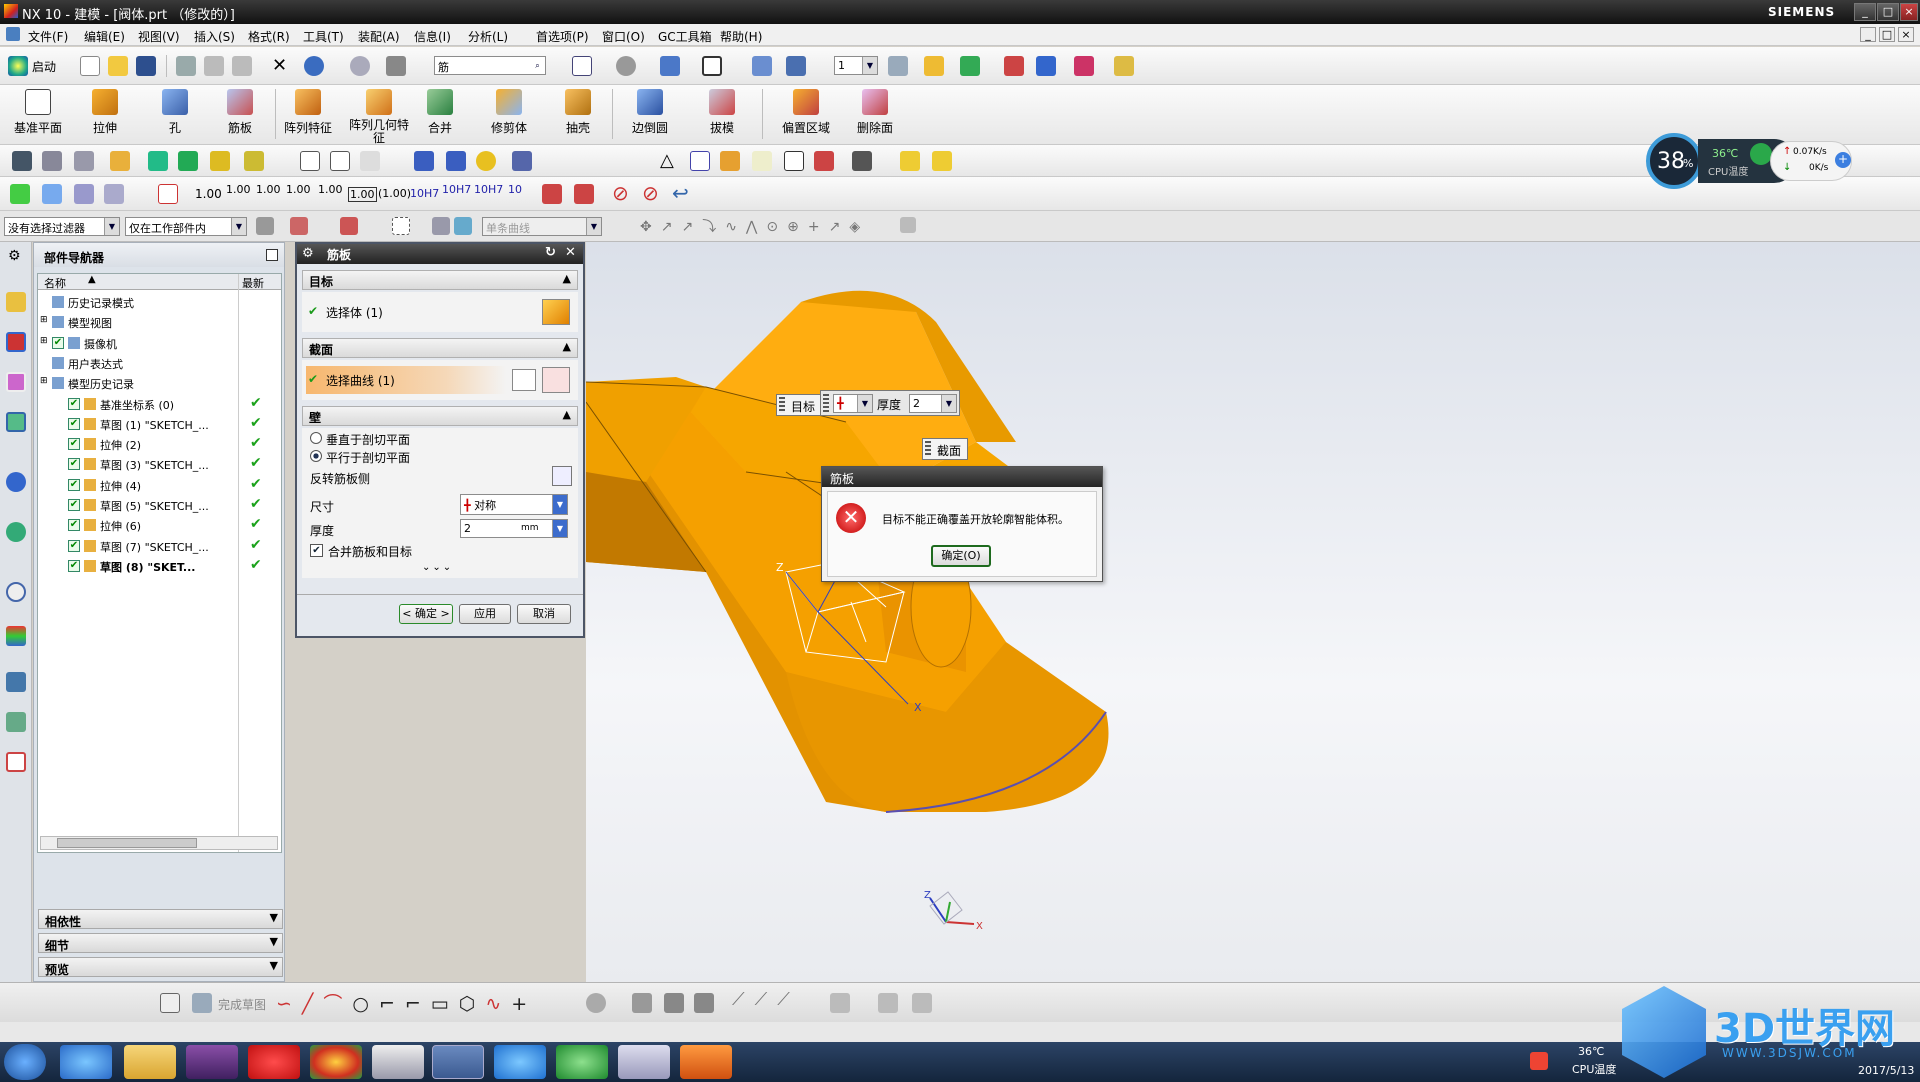  I want to click on start-label: 启动, so click(44, 66).